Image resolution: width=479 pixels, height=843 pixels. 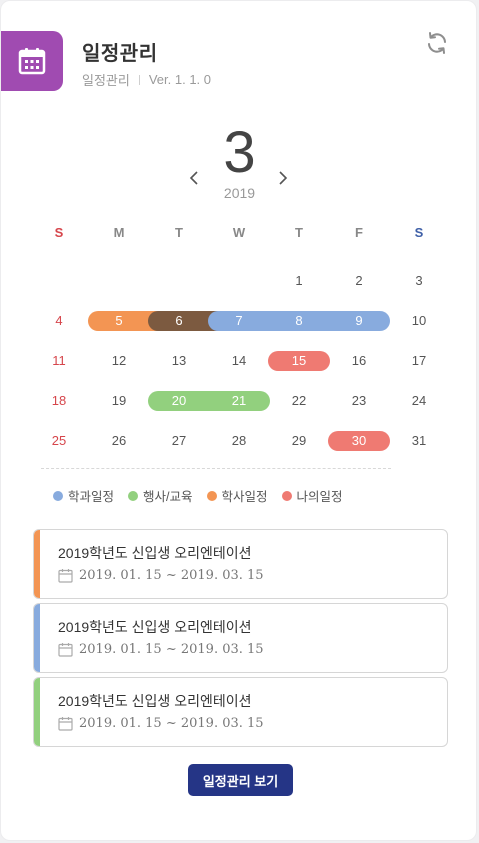 I want to click on prev-month-button, so click(x=194, y=178).